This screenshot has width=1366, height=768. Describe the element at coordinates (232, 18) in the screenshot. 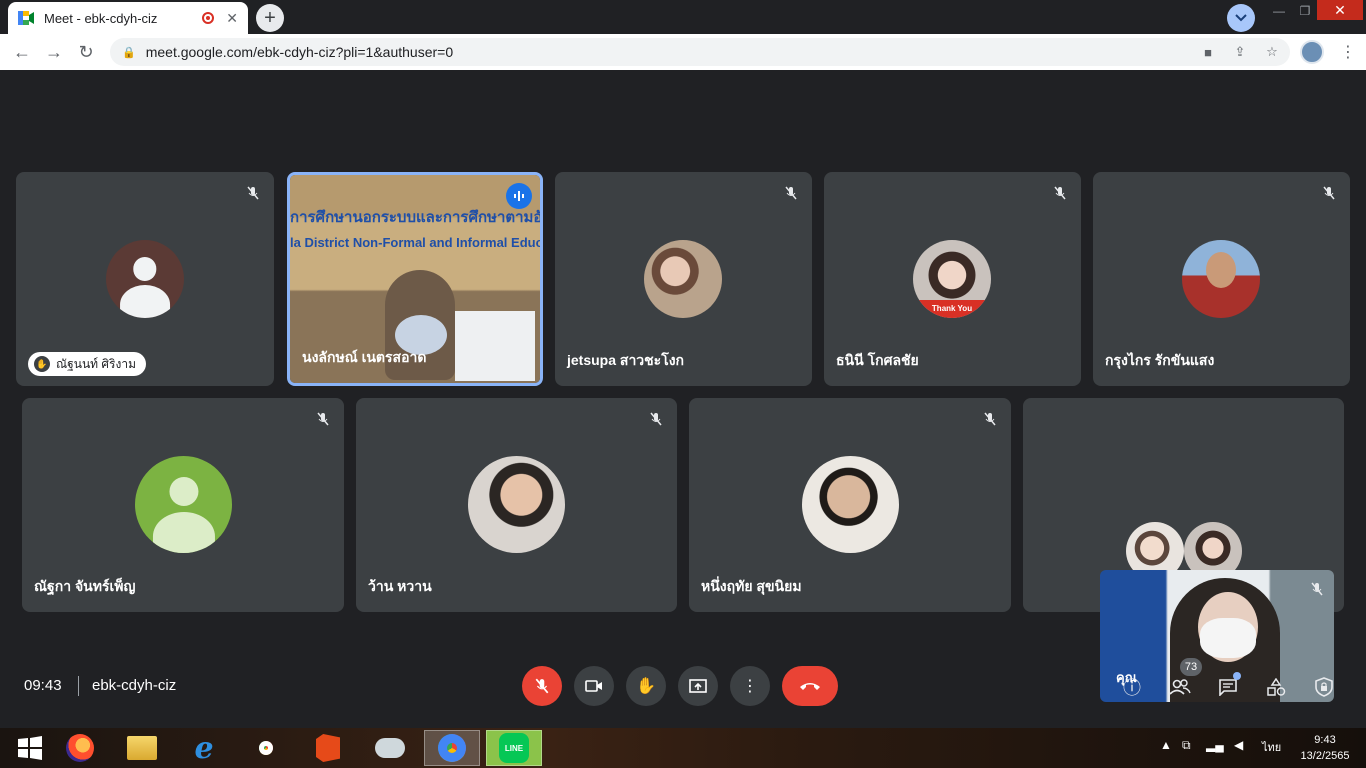

I see `tab-close-icon: ✕` at that location.